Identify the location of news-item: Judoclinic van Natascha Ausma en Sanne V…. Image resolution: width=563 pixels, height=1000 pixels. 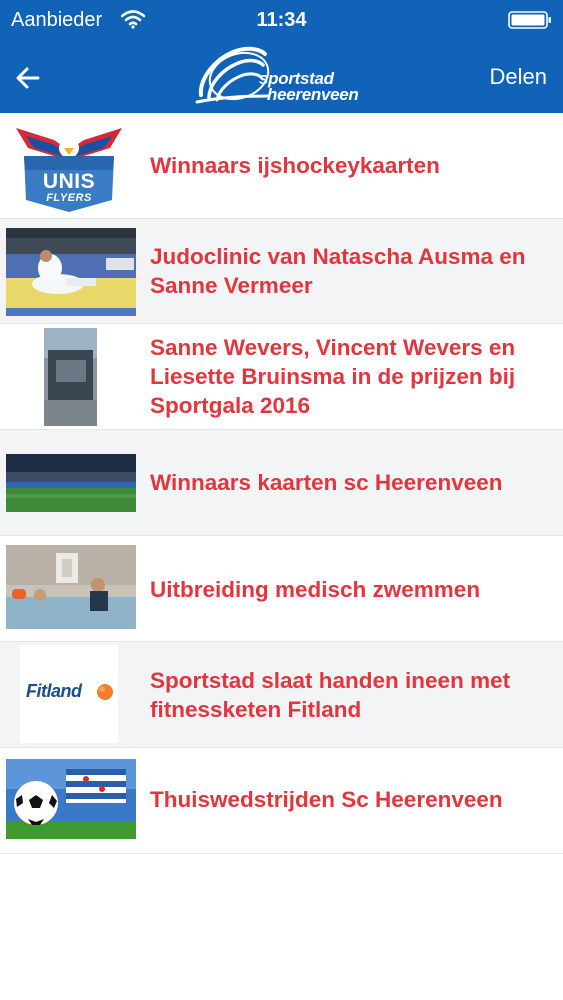
(281, 271).